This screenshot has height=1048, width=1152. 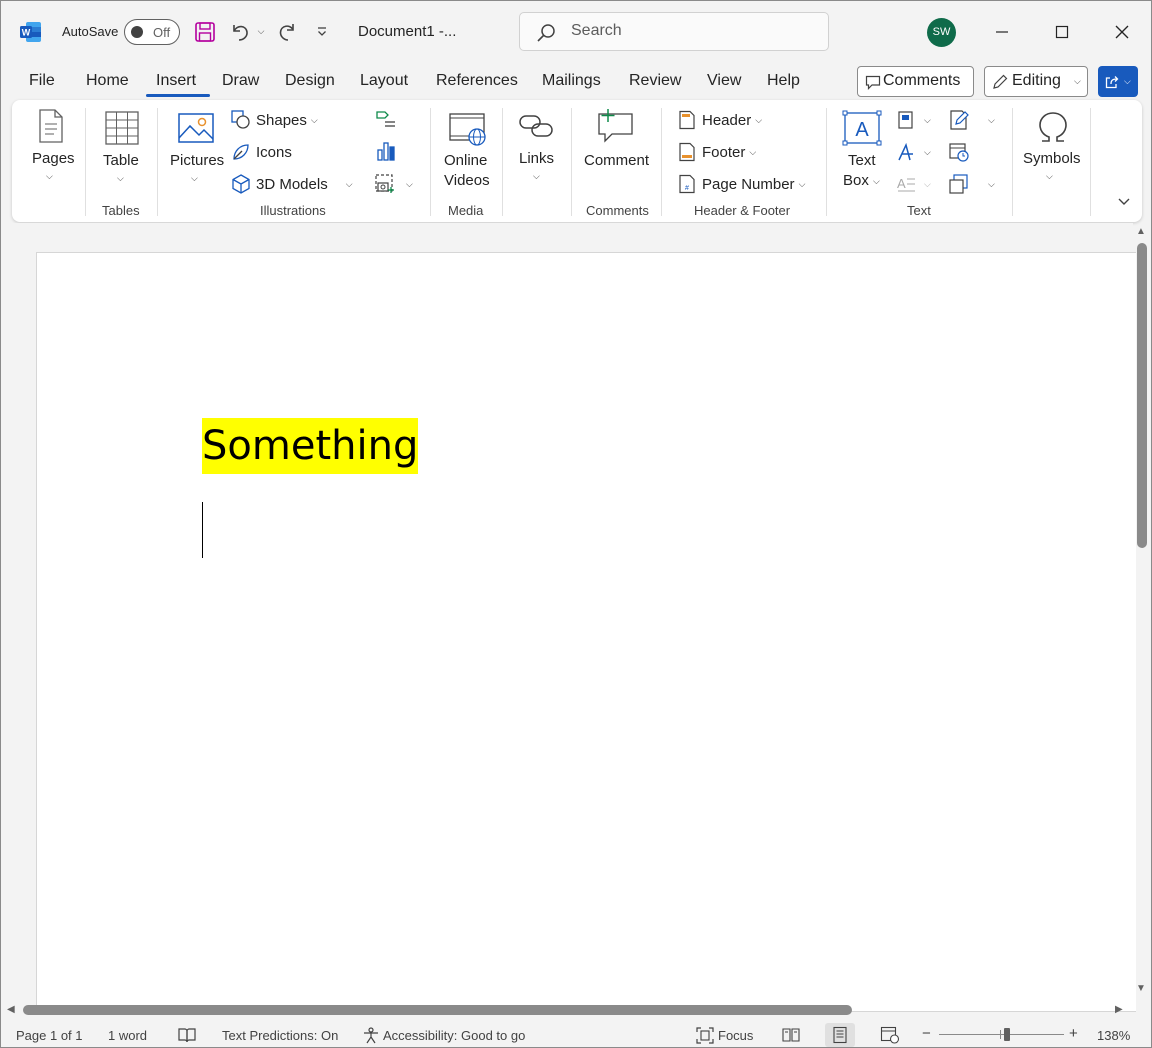 I want to click on read-mode-icon, so click(x=791, y=1035).